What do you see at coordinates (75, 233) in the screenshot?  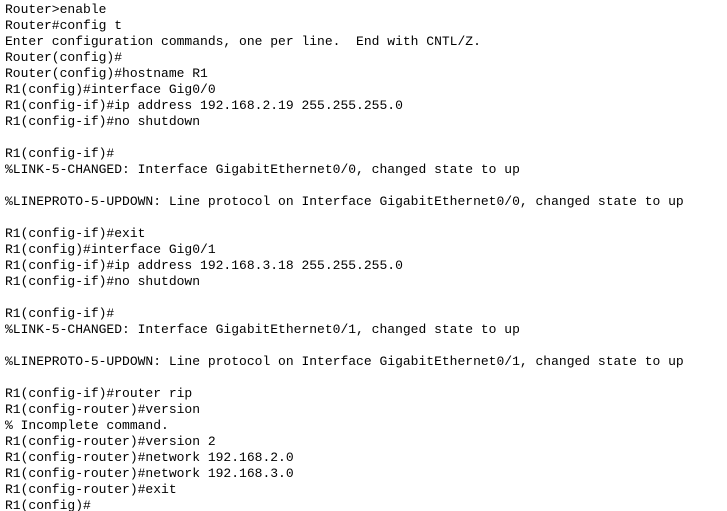 I see `terminal-line: R1(config-if)#exit` at bounding box center [75, 233].